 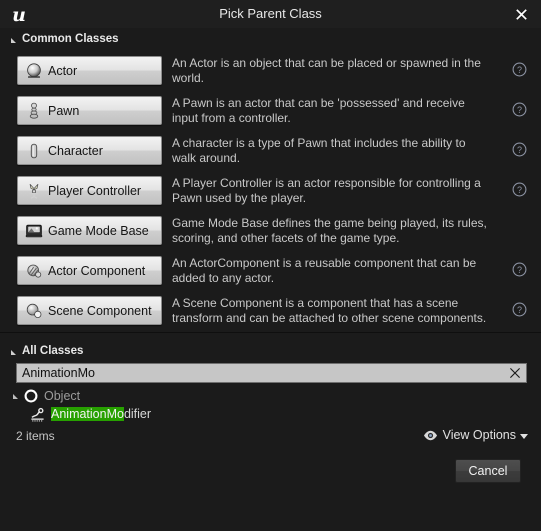 I want to click on tree-row: AnimationModifier, so click(x=270, y=414).